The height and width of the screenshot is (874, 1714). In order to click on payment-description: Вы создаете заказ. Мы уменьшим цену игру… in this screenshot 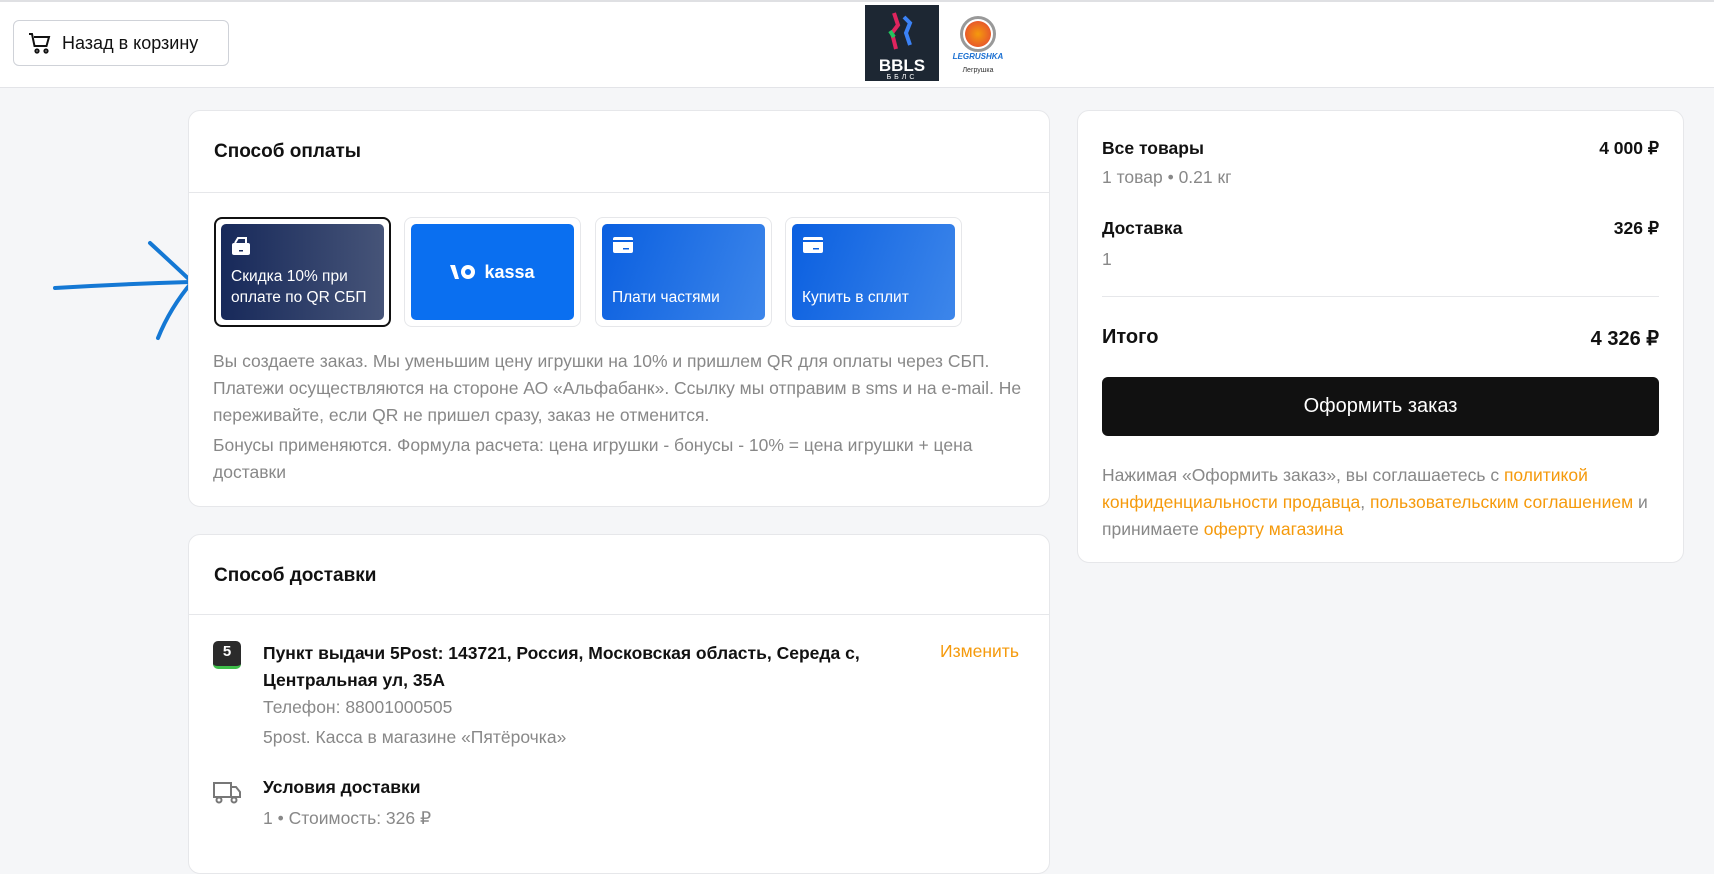, I will do `click(617, 388)`.